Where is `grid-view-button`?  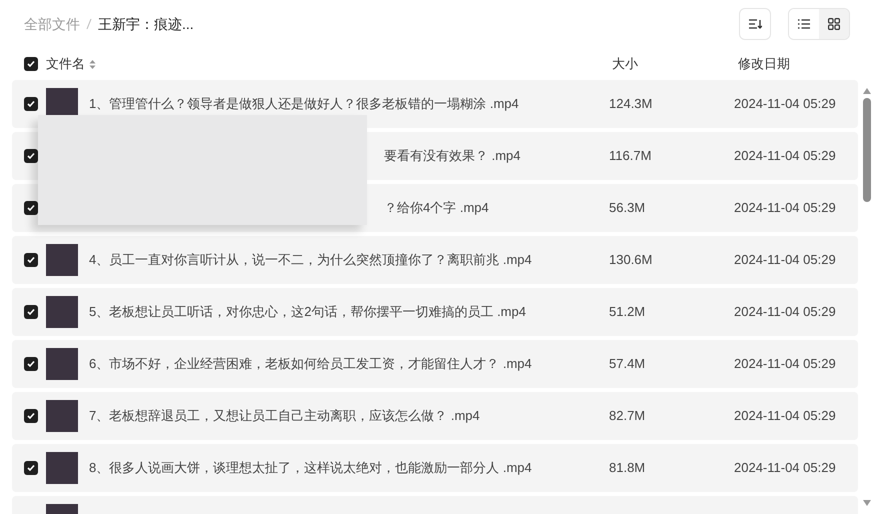 grid-view-button is located at coordinates (834, 24).